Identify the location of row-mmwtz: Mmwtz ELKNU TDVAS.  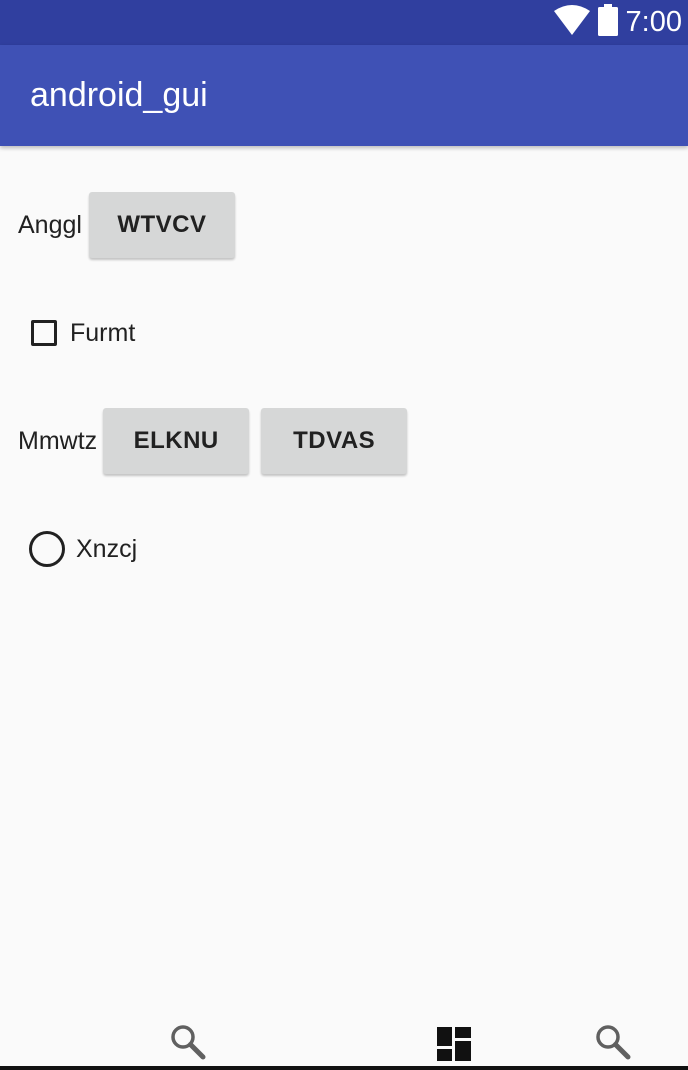
(213, 441).